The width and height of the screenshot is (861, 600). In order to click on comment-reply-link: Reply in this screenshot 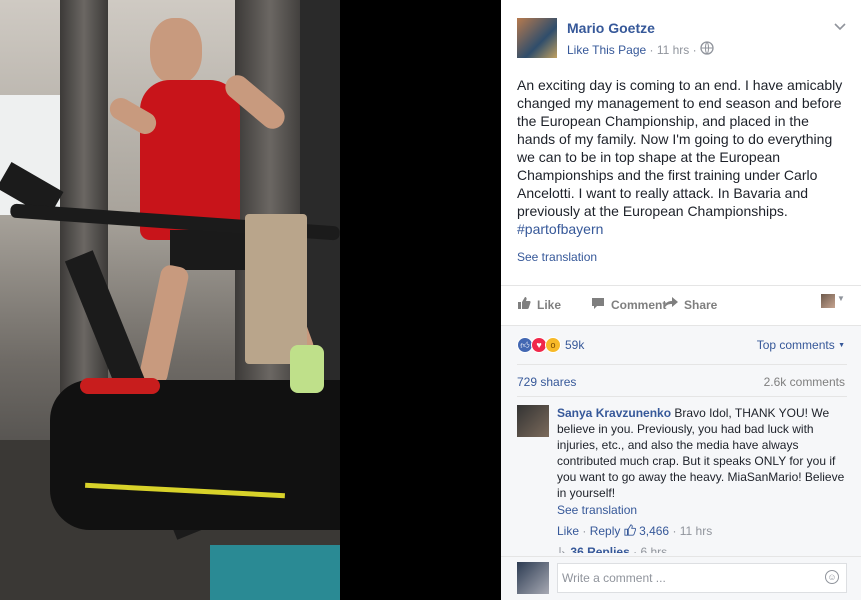, I will do `click(605, 531)`.